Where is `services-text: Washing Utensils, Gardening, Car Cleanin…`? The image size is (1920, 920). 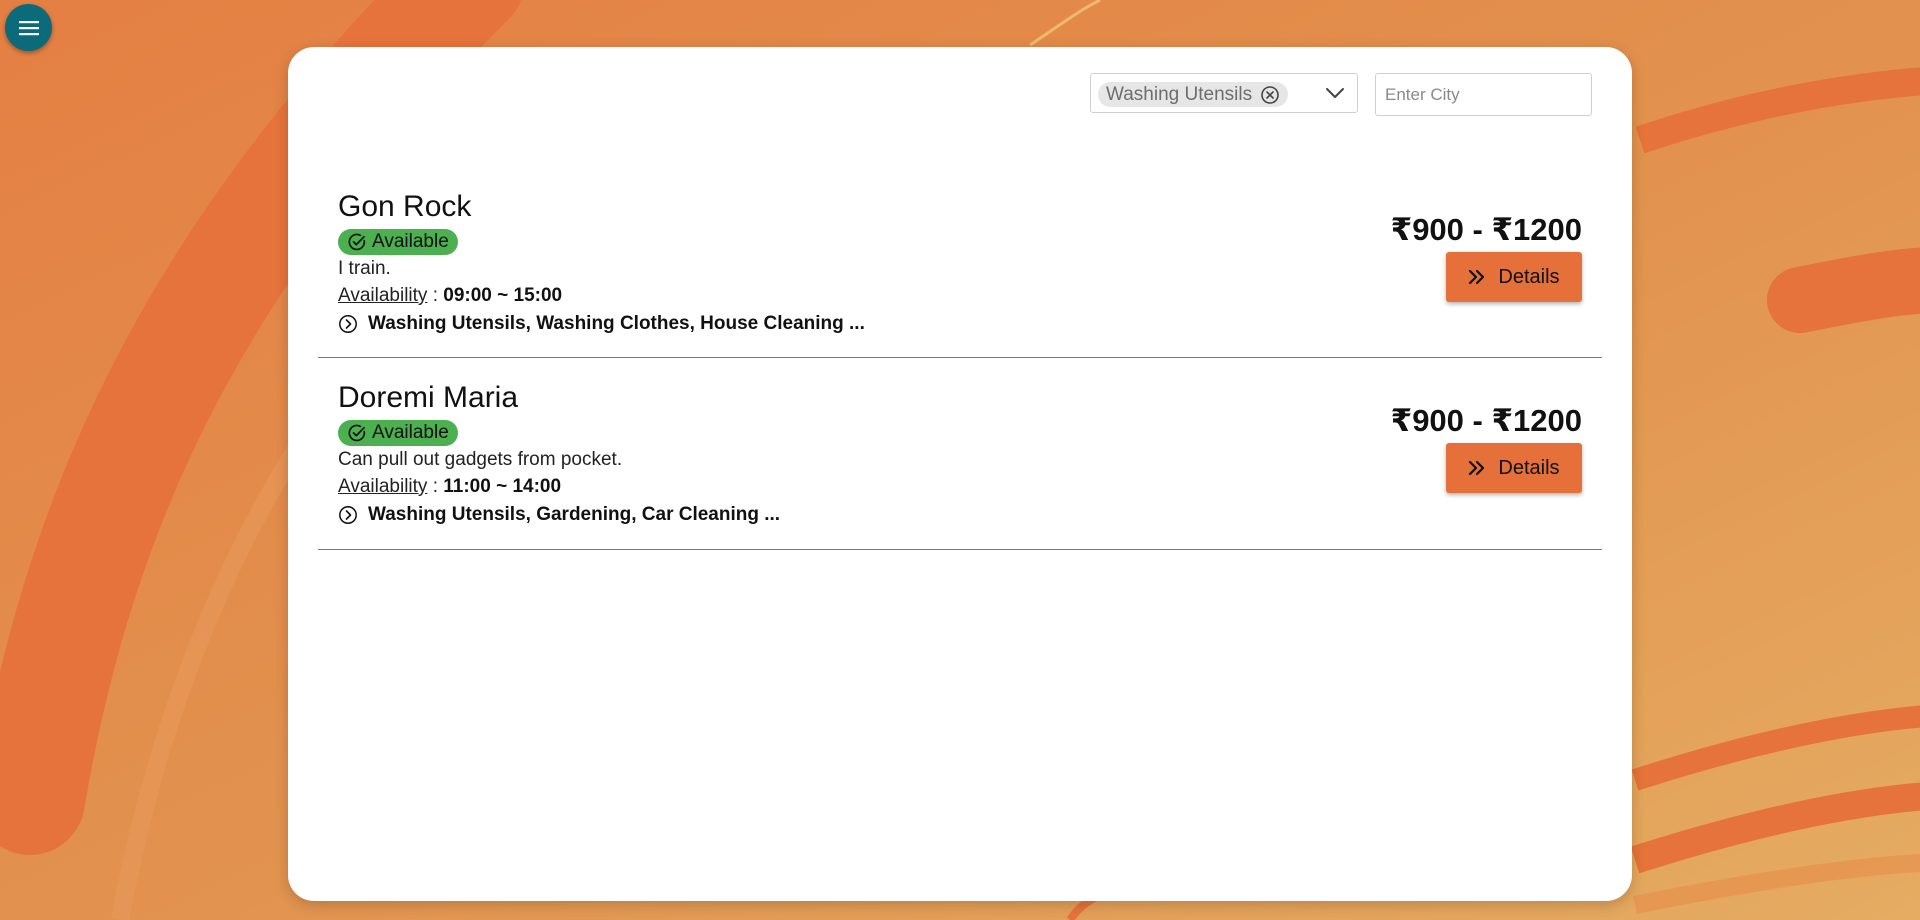 services-text: Washing Utensils, Gardening, Car Cleanin… is located at coordinates (574, 514).